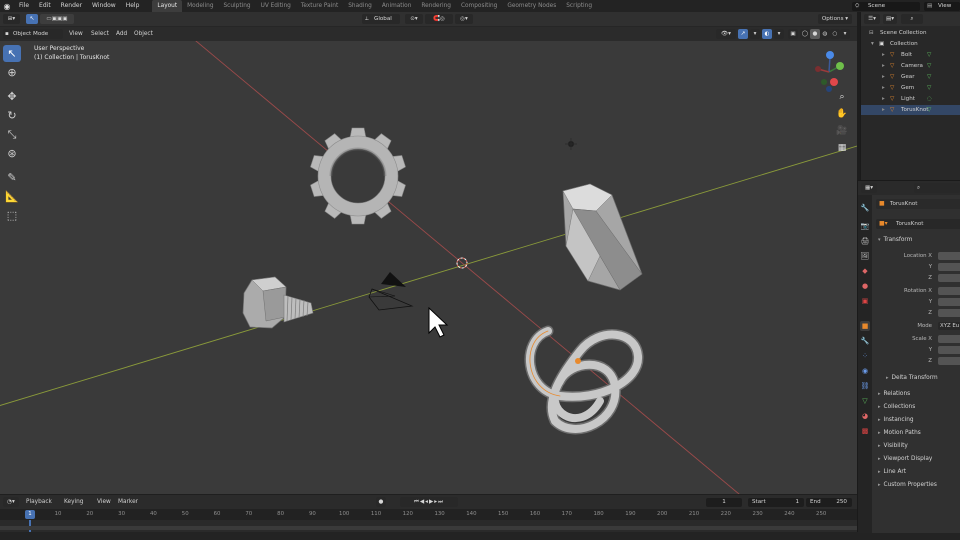 The height and width of the screenshot is (540, 960). I want to click on property-section-header: ▸ Visibility, so click(893, 446).